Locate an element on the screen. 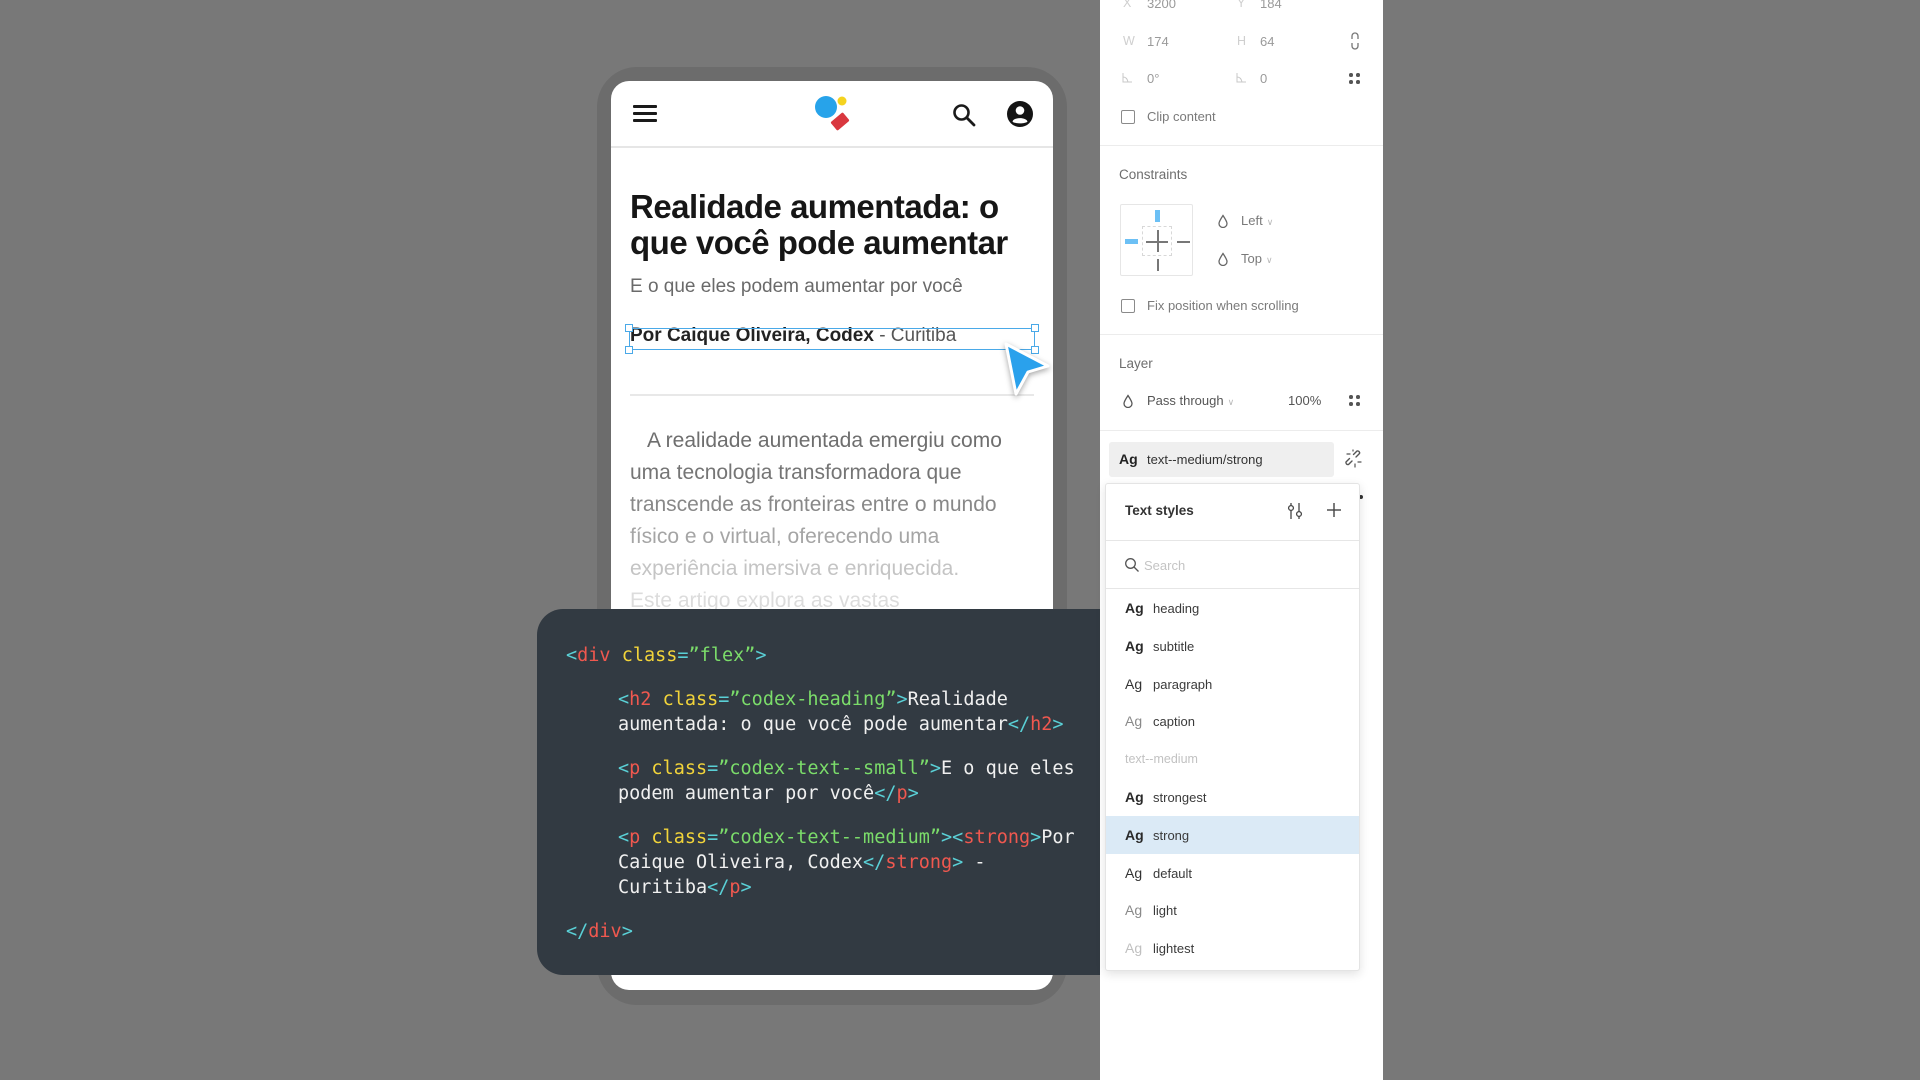  style-item-light: Ag light is located at coordinates (1232, 910).